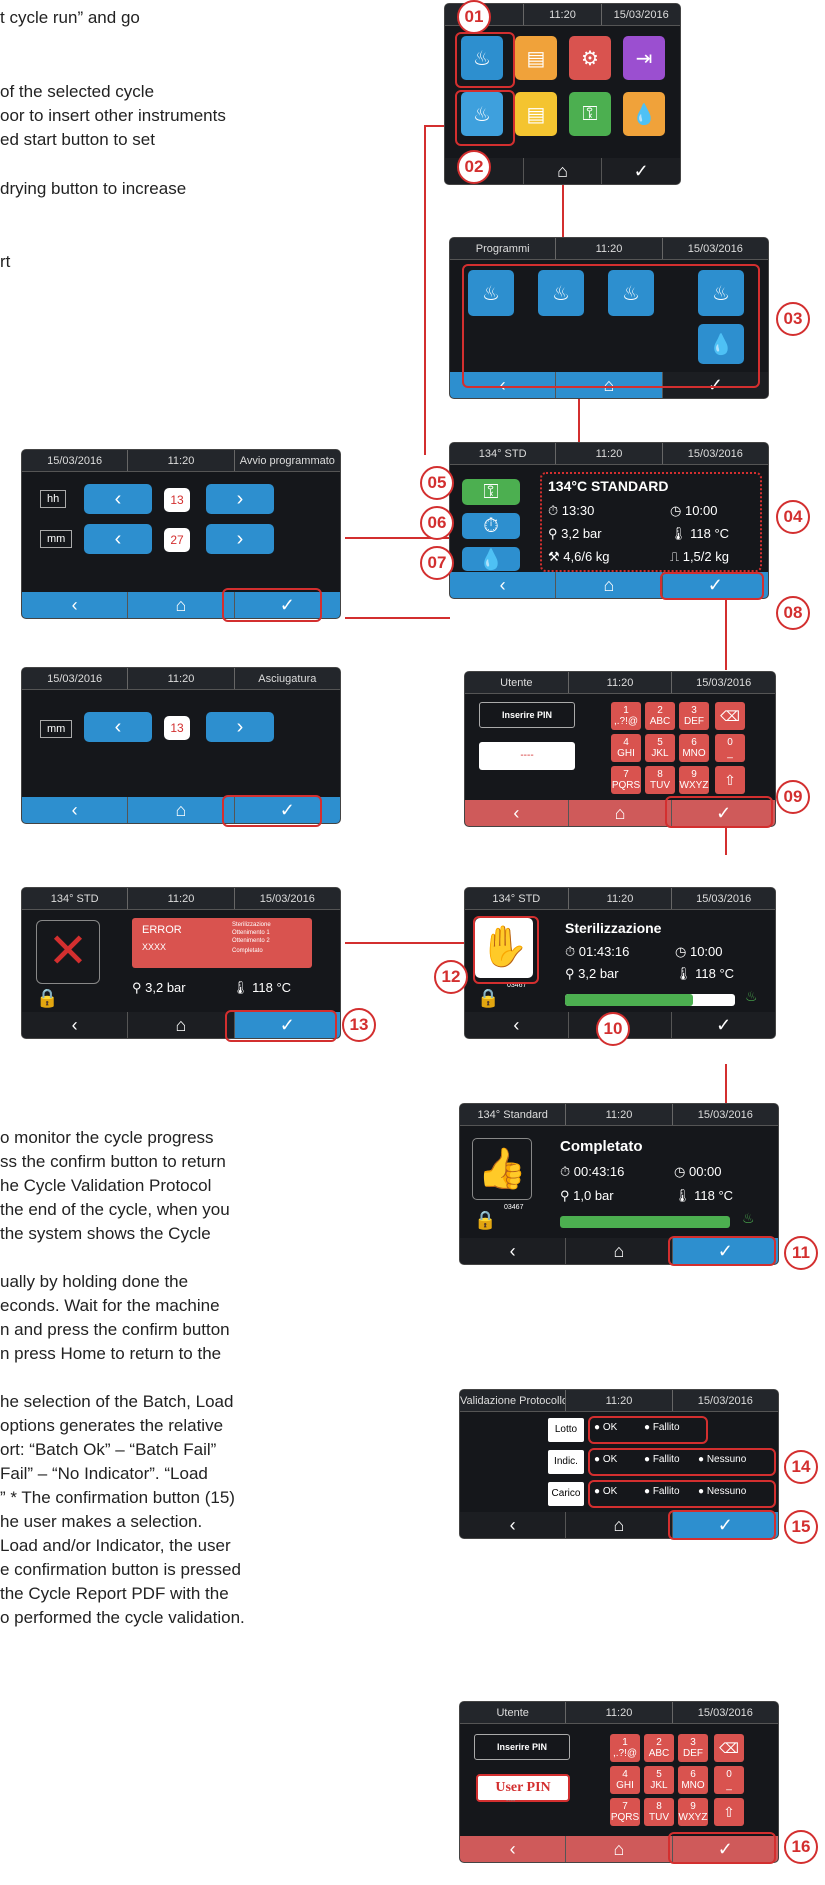 The width and height of the screenshot is (825, 1885). What do you see at coordinates (287, 679) in the screenshot?
I see `screen-title: Asciugatura` at bounding box center [287, 679].